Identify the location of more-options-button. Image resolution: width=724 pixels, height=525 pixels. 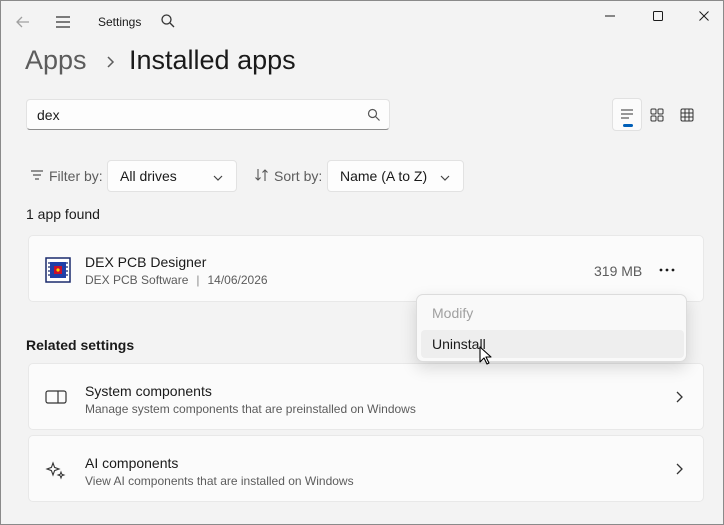
(667, 270).